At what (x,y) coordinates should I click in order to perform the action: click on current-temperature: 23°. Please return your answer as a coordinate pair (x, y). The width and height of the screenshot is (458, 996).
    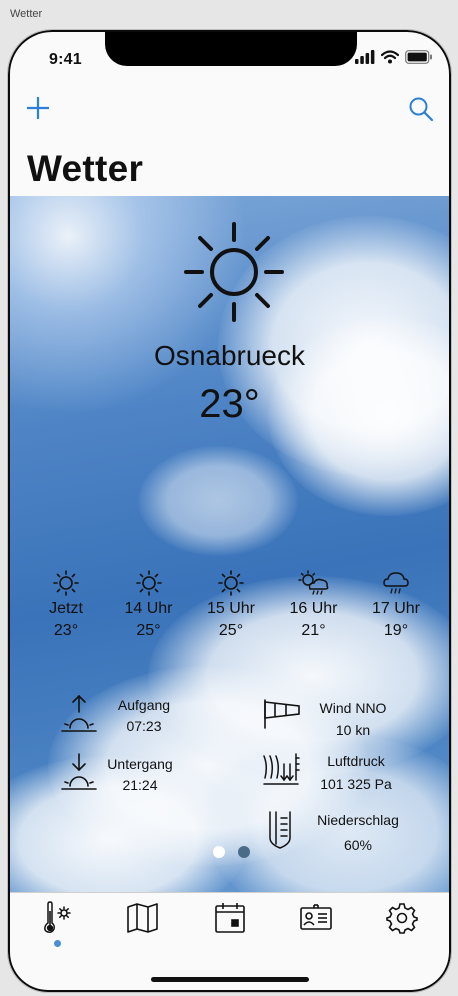
    Looking at the image, I should click on (229, 404).